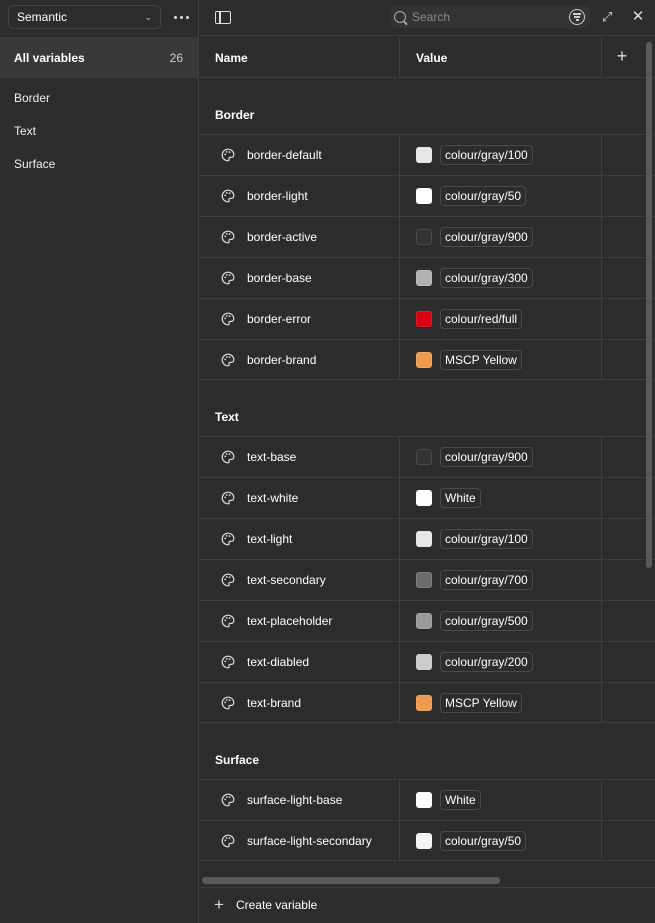 This screenshot has width=655, height=923. I want to click on chevron-down-icon: ⌄, so click(148, 16).